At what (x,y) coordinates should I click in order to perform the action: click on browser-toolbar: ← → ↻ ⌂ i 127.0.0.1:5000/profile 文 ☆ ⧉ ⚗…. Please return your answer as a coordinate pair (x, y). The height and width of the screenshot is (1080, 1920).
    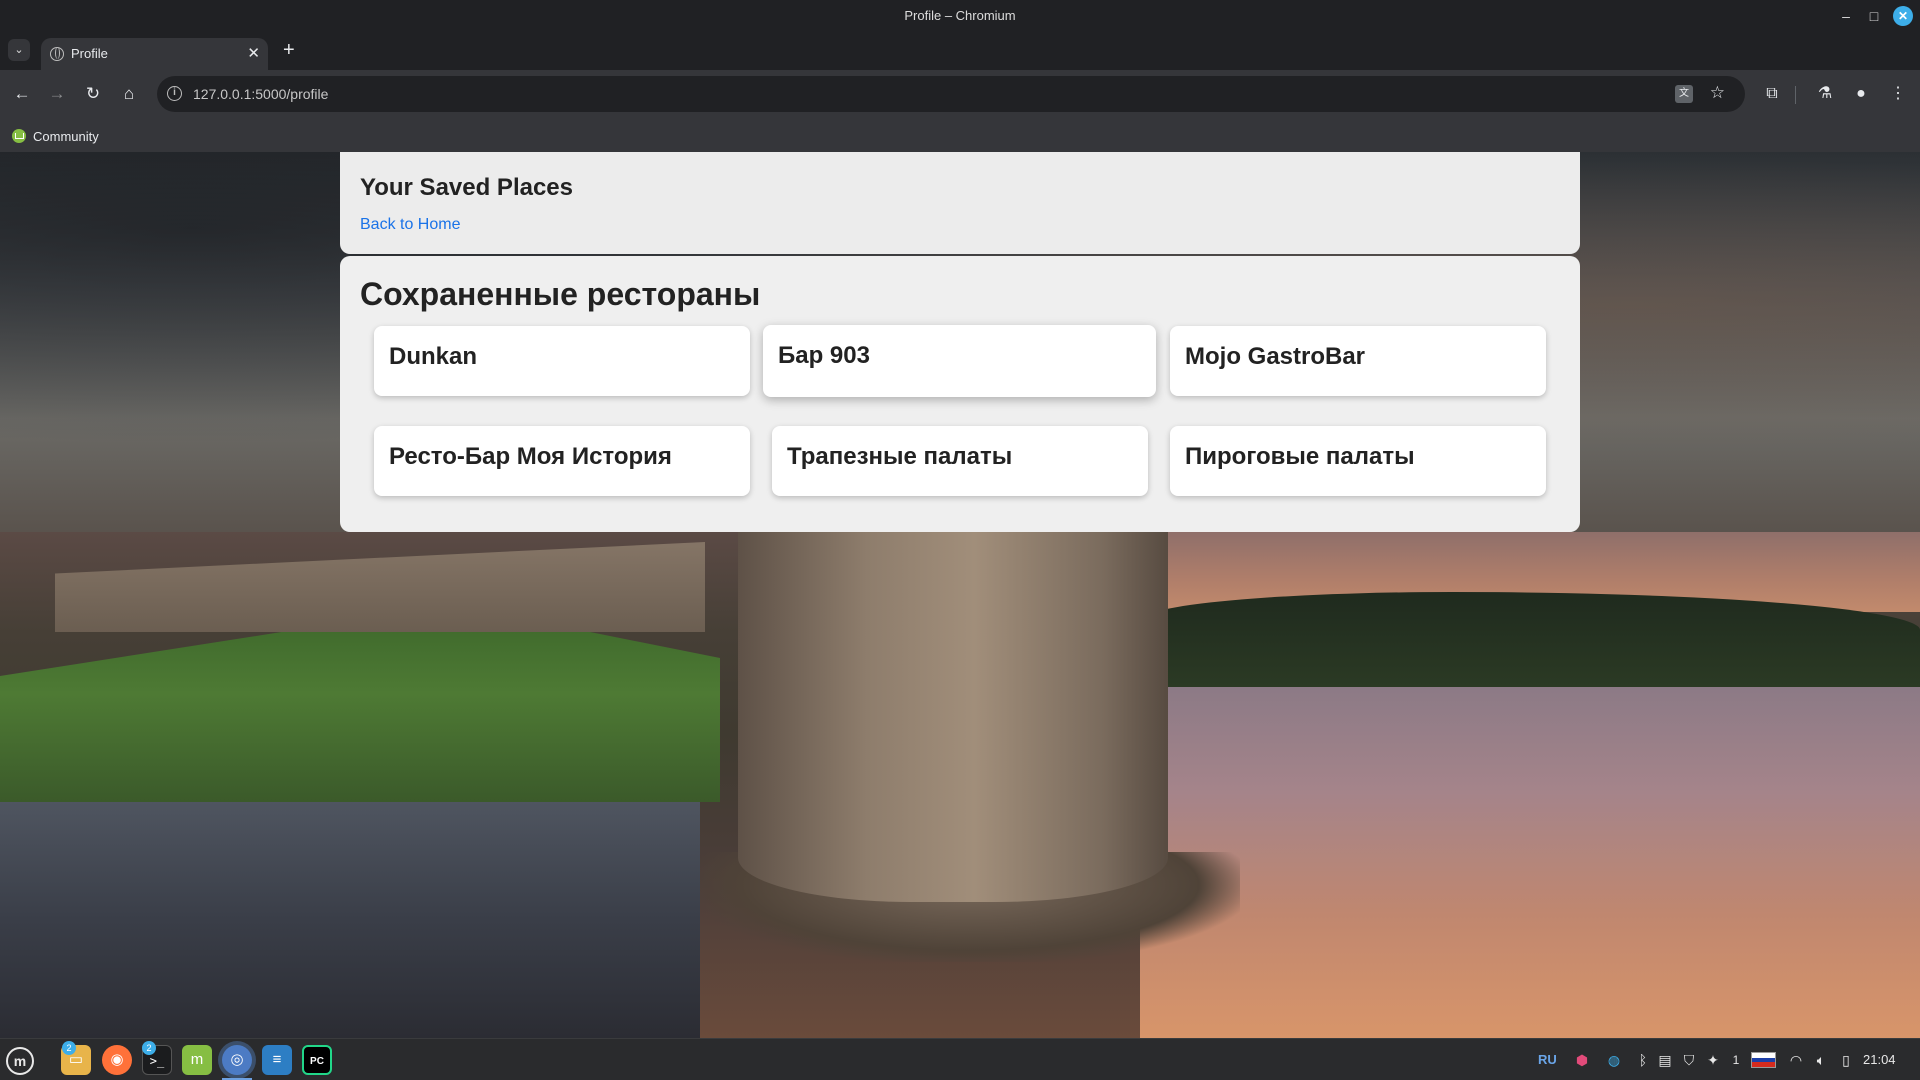
    Looking at the image, I should click on (960, 94).